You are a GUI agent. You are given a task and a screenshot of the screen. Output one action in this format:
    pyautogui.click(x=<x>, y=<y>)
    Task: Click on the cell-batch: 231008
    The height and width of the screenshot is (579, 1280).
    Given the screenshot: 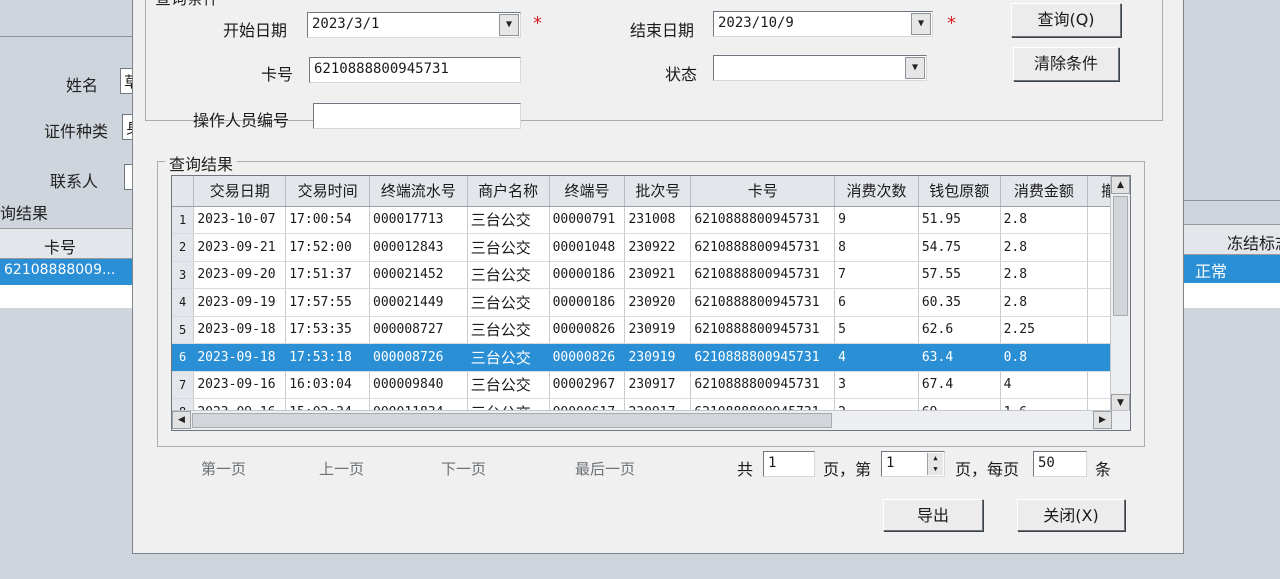 What is the action you would take?
    pyautogui.click(x=658, y=220)
    